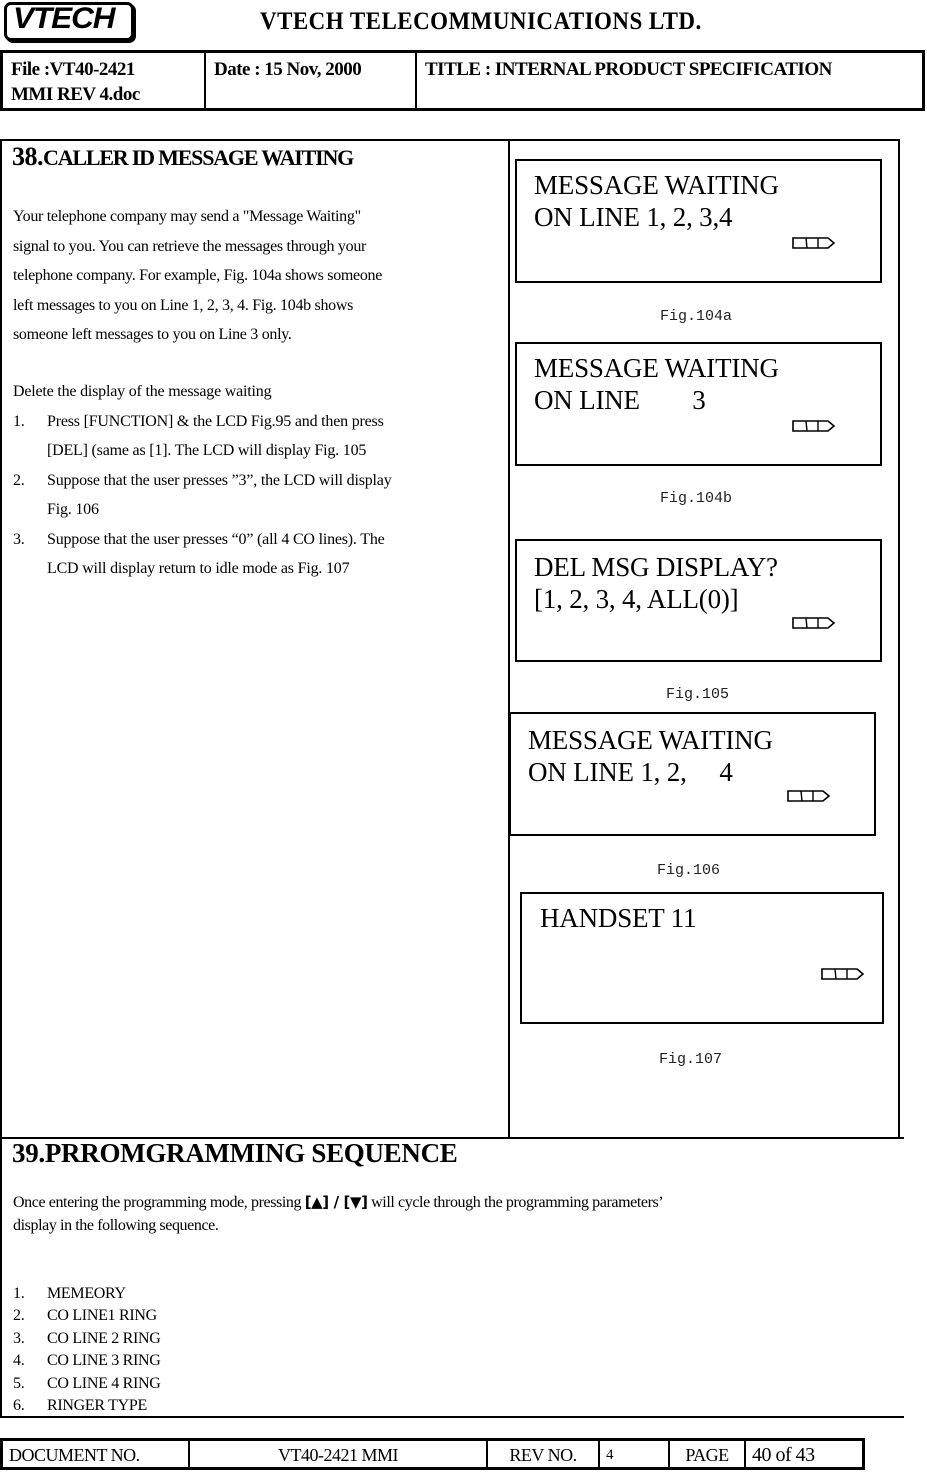  I want to click on vtech-logo: VTECH, so click(69, 21).